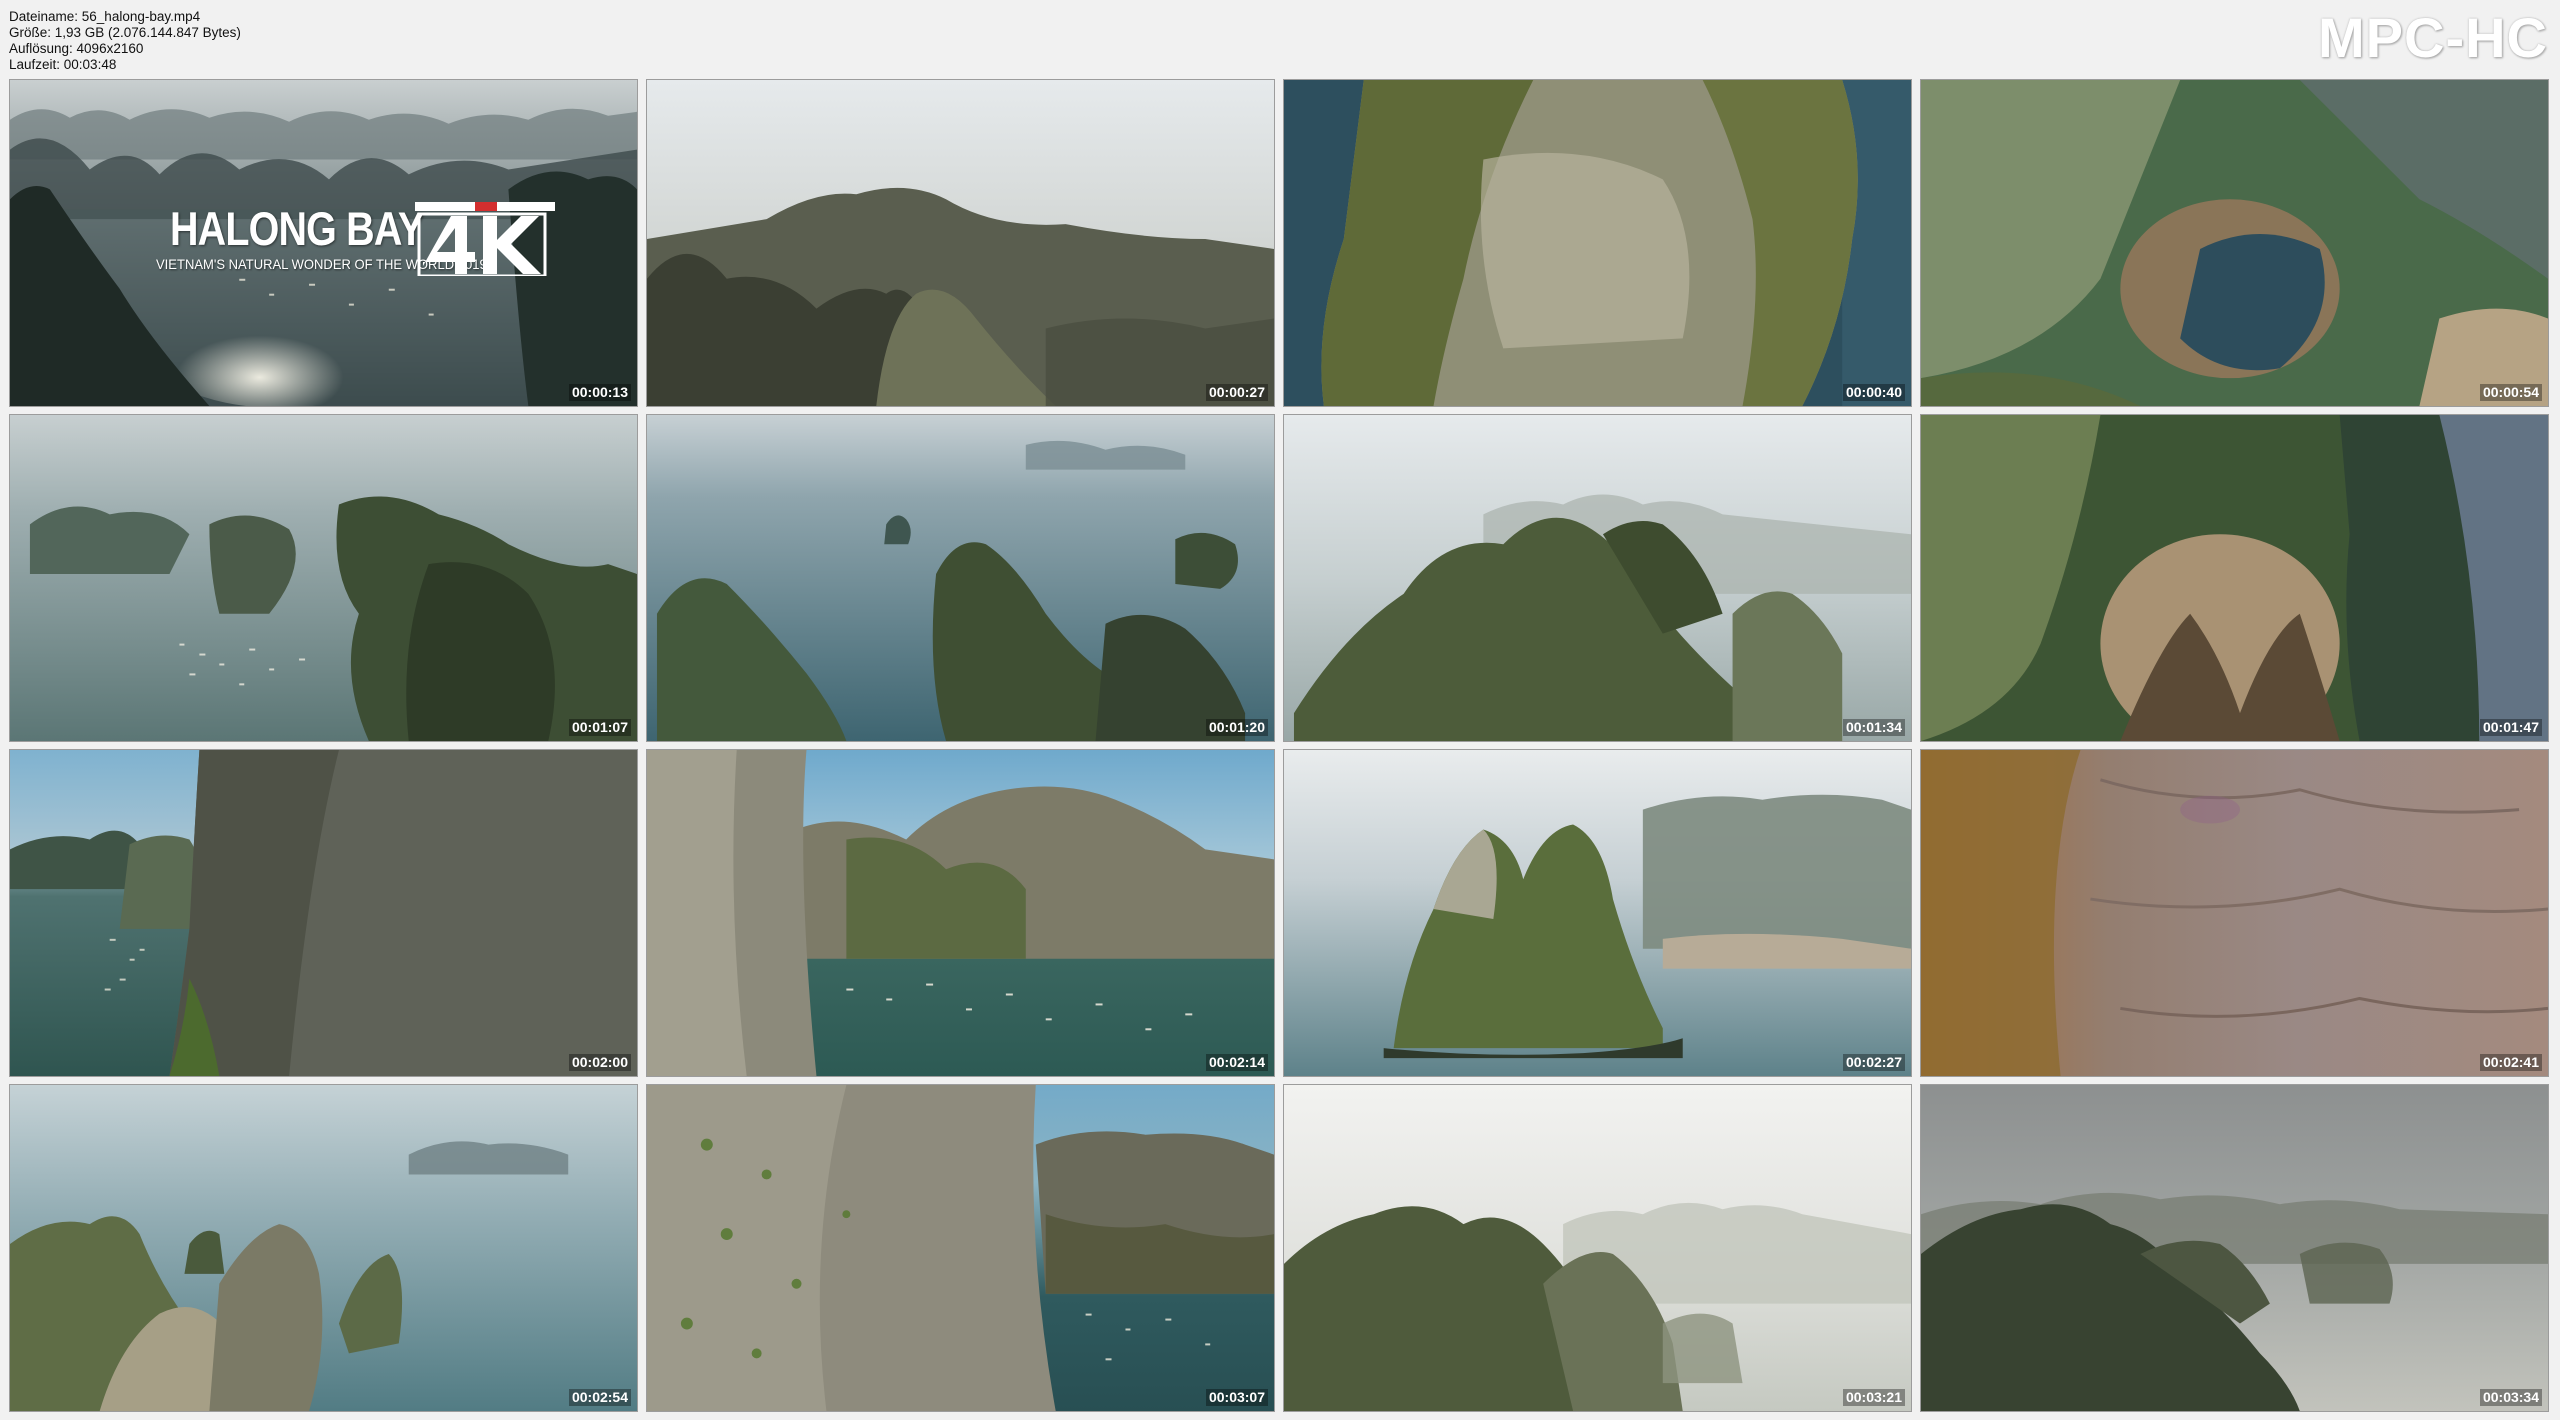  I want to click on timestamp: 00:01:07, so click(599, 727).